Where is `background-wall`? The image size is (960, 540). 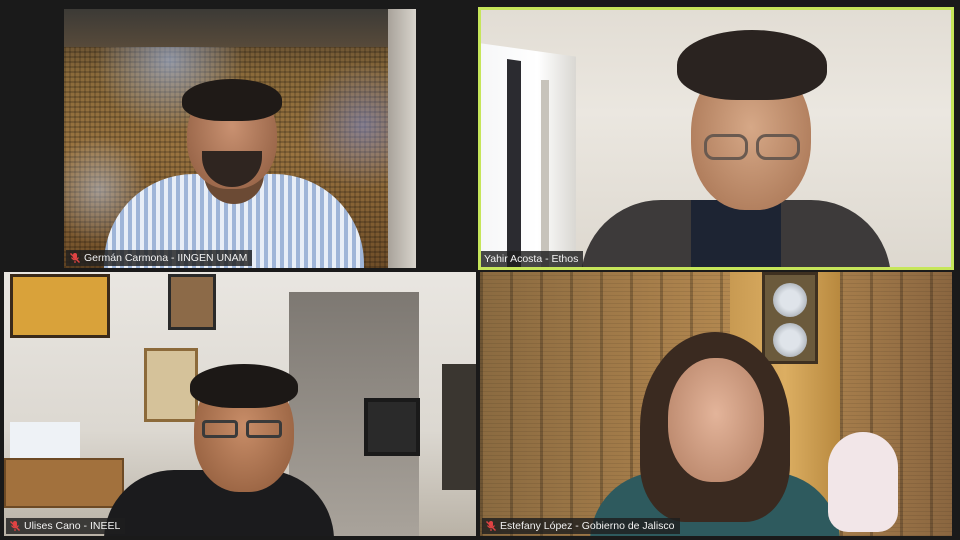 background-wall is located at coordinates (240, 28).